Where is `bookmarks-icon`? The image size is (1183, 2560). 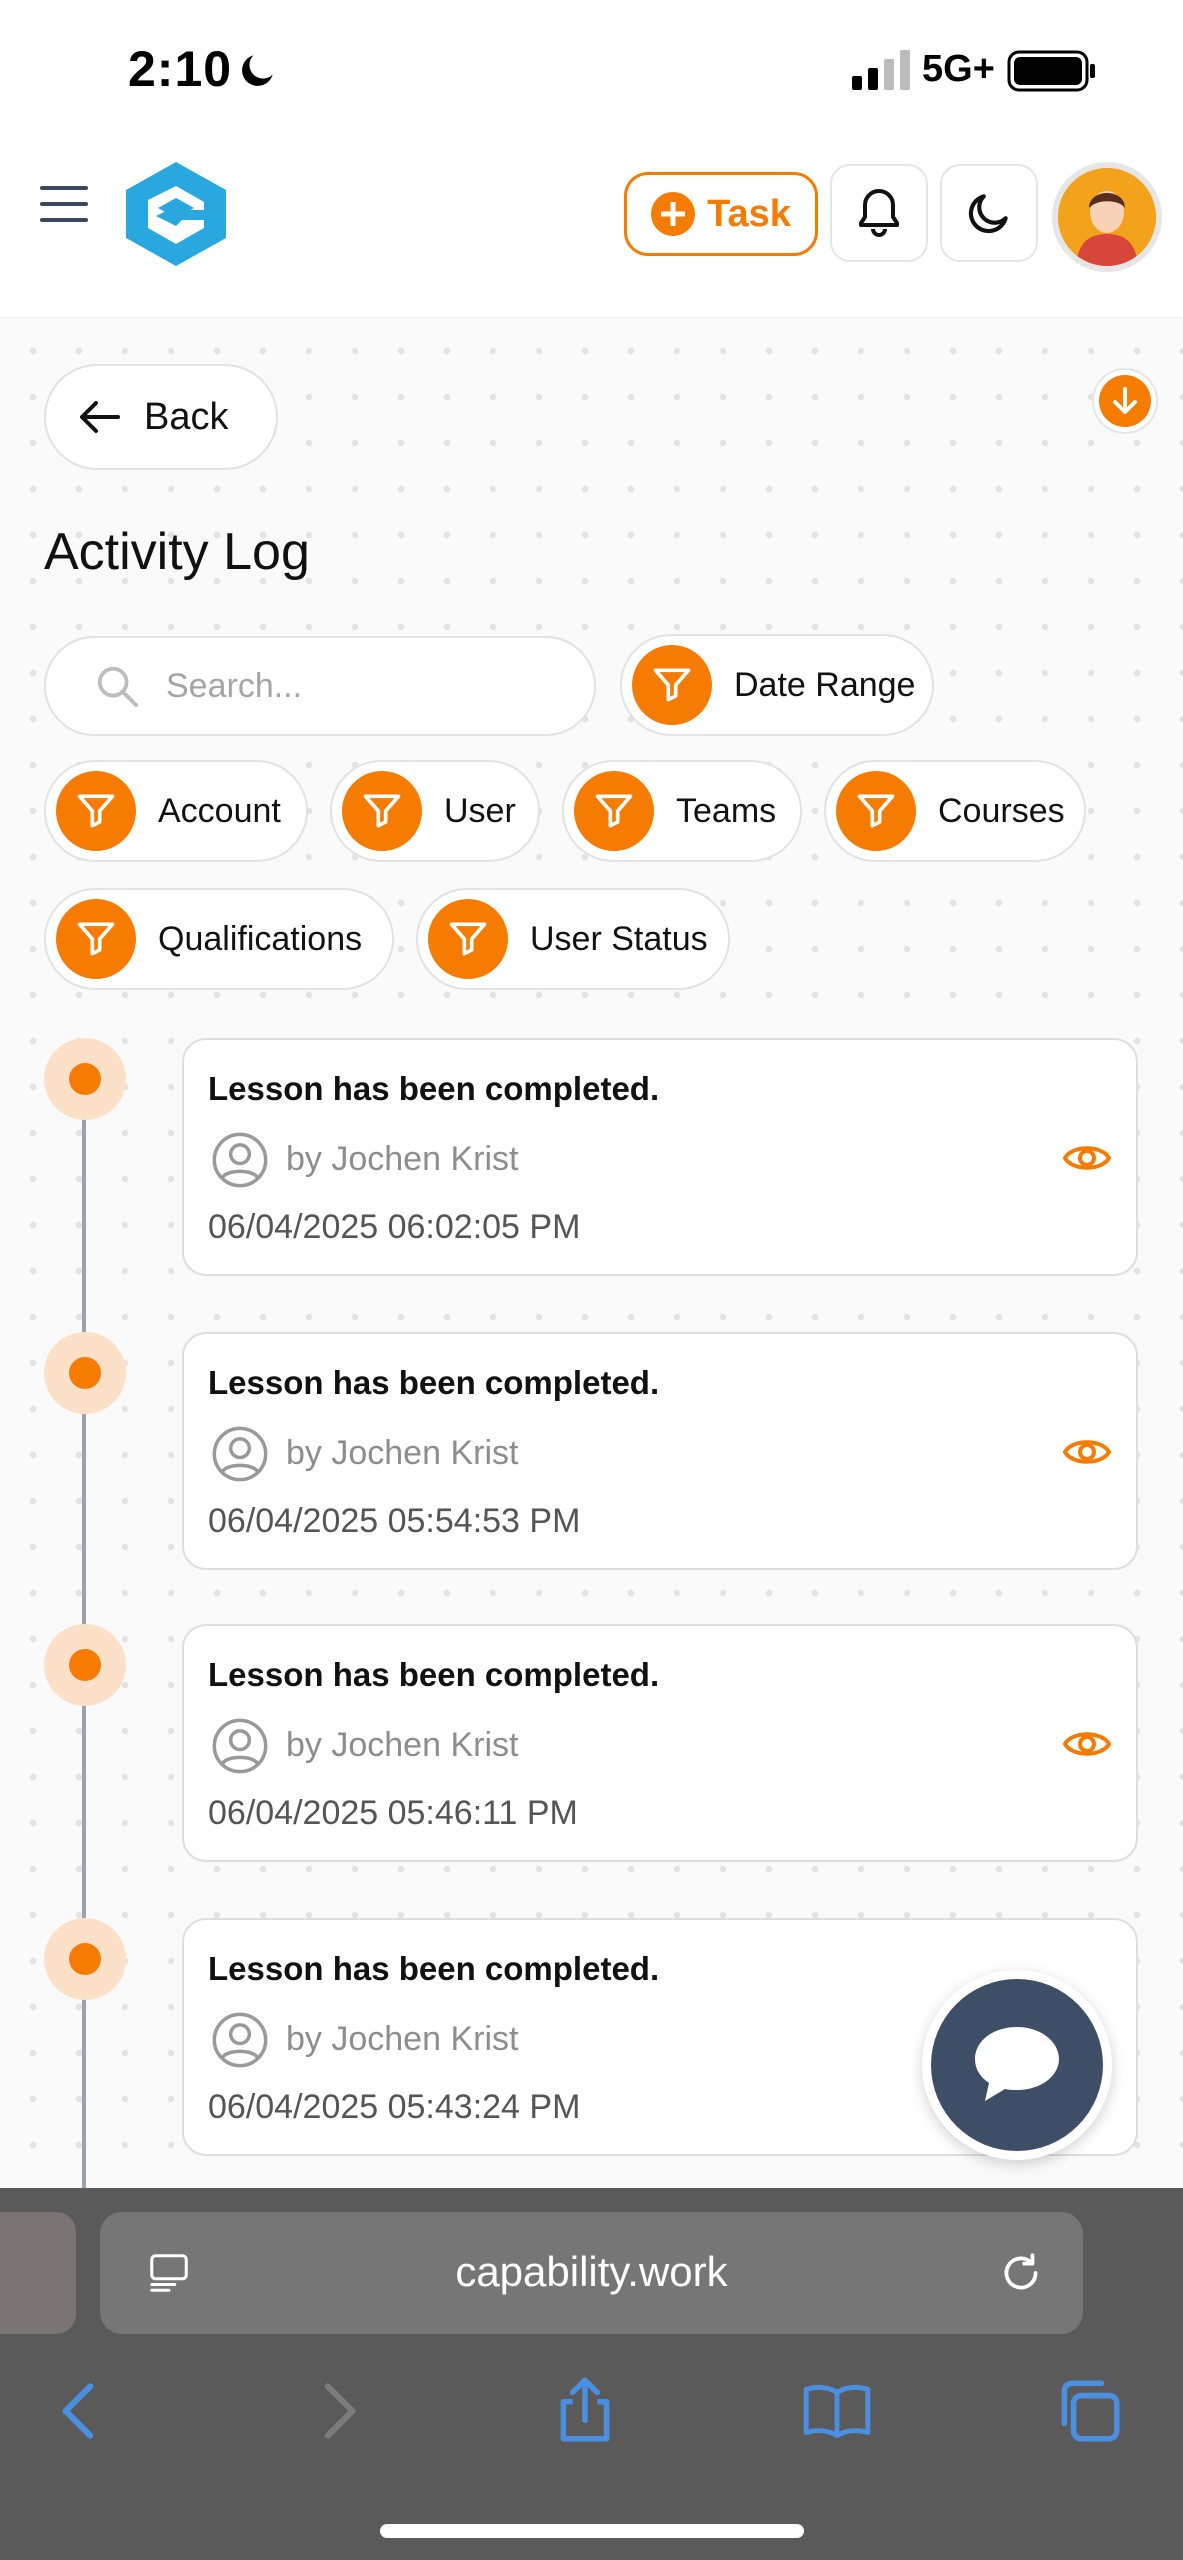 bookmarks-icon is located at coordinates (837, 2411).